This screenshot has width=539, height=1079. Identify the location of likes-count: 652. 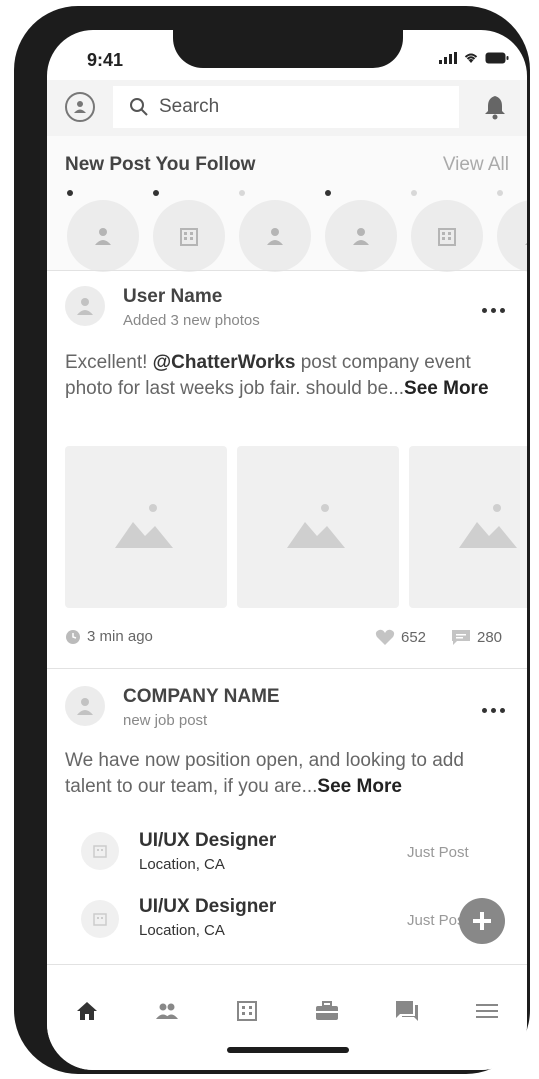
(400, 637).